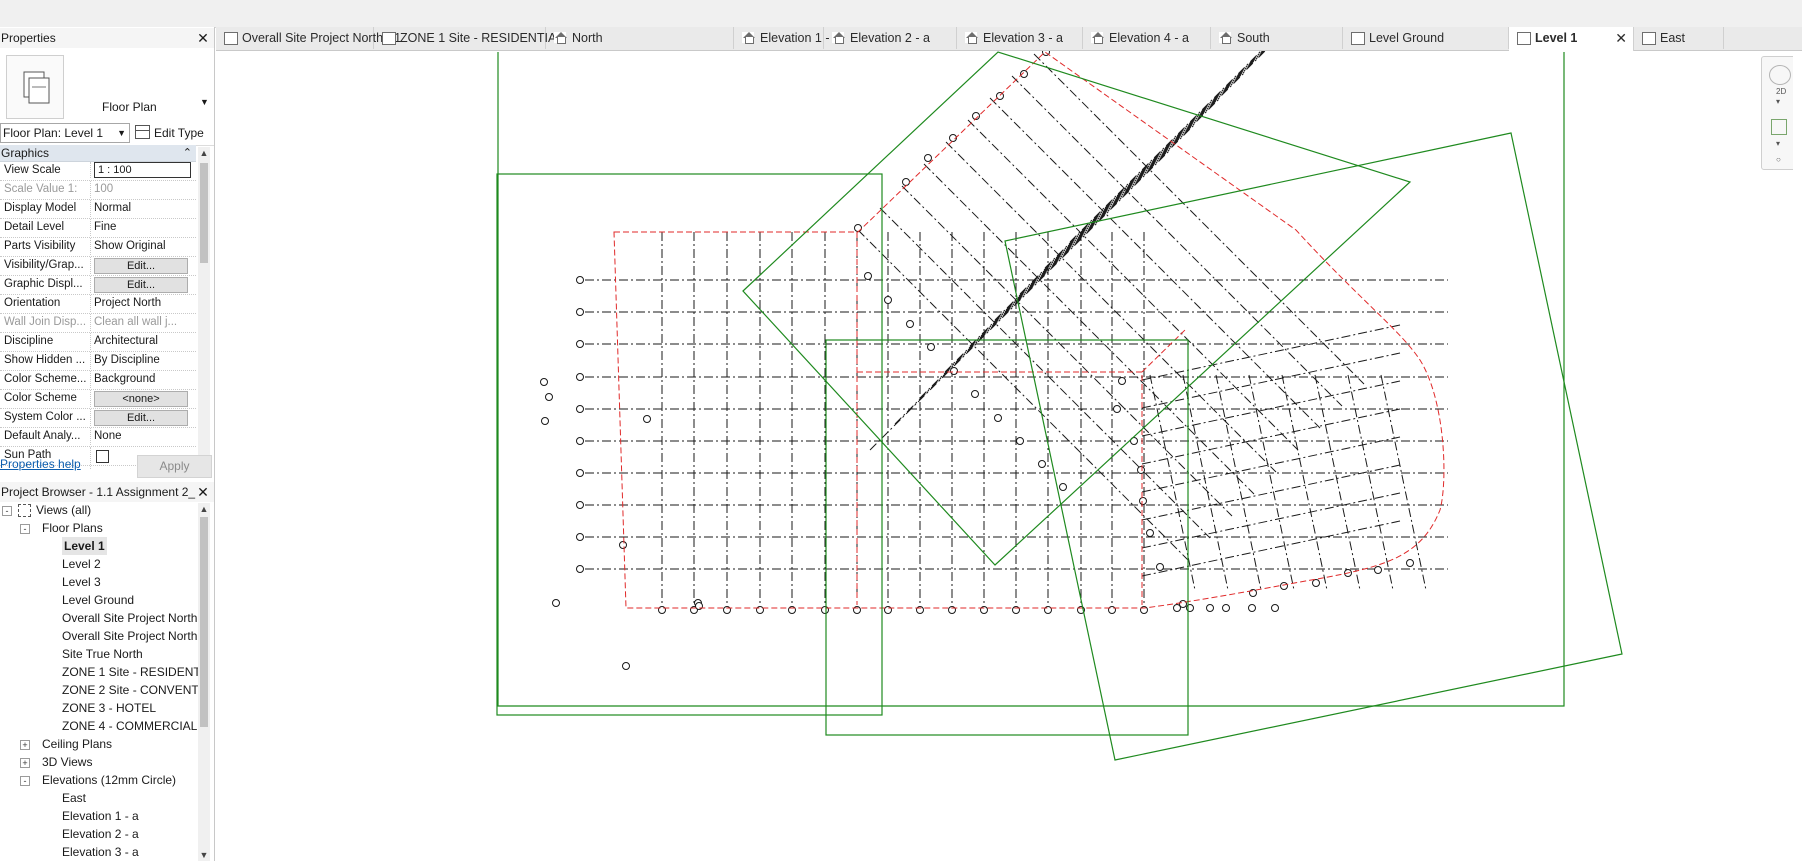 The height and width of the screenshot is (861, 1802). What do you see at coordinates (204, 855) in the screenshot?
I see `scroll-down-icon: ▼` at bounding box center [204, 855].